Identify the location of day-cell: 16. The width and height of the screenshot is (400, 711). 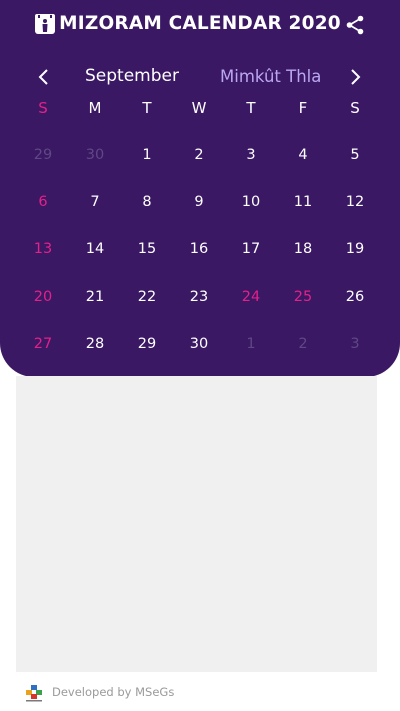
(199, 249).